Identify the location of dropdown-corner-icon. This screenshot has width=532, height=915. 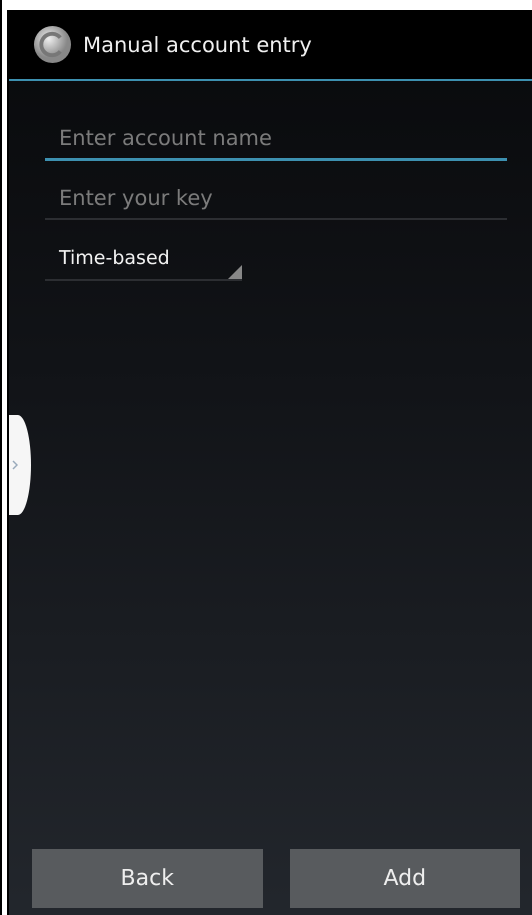
(235, 272).